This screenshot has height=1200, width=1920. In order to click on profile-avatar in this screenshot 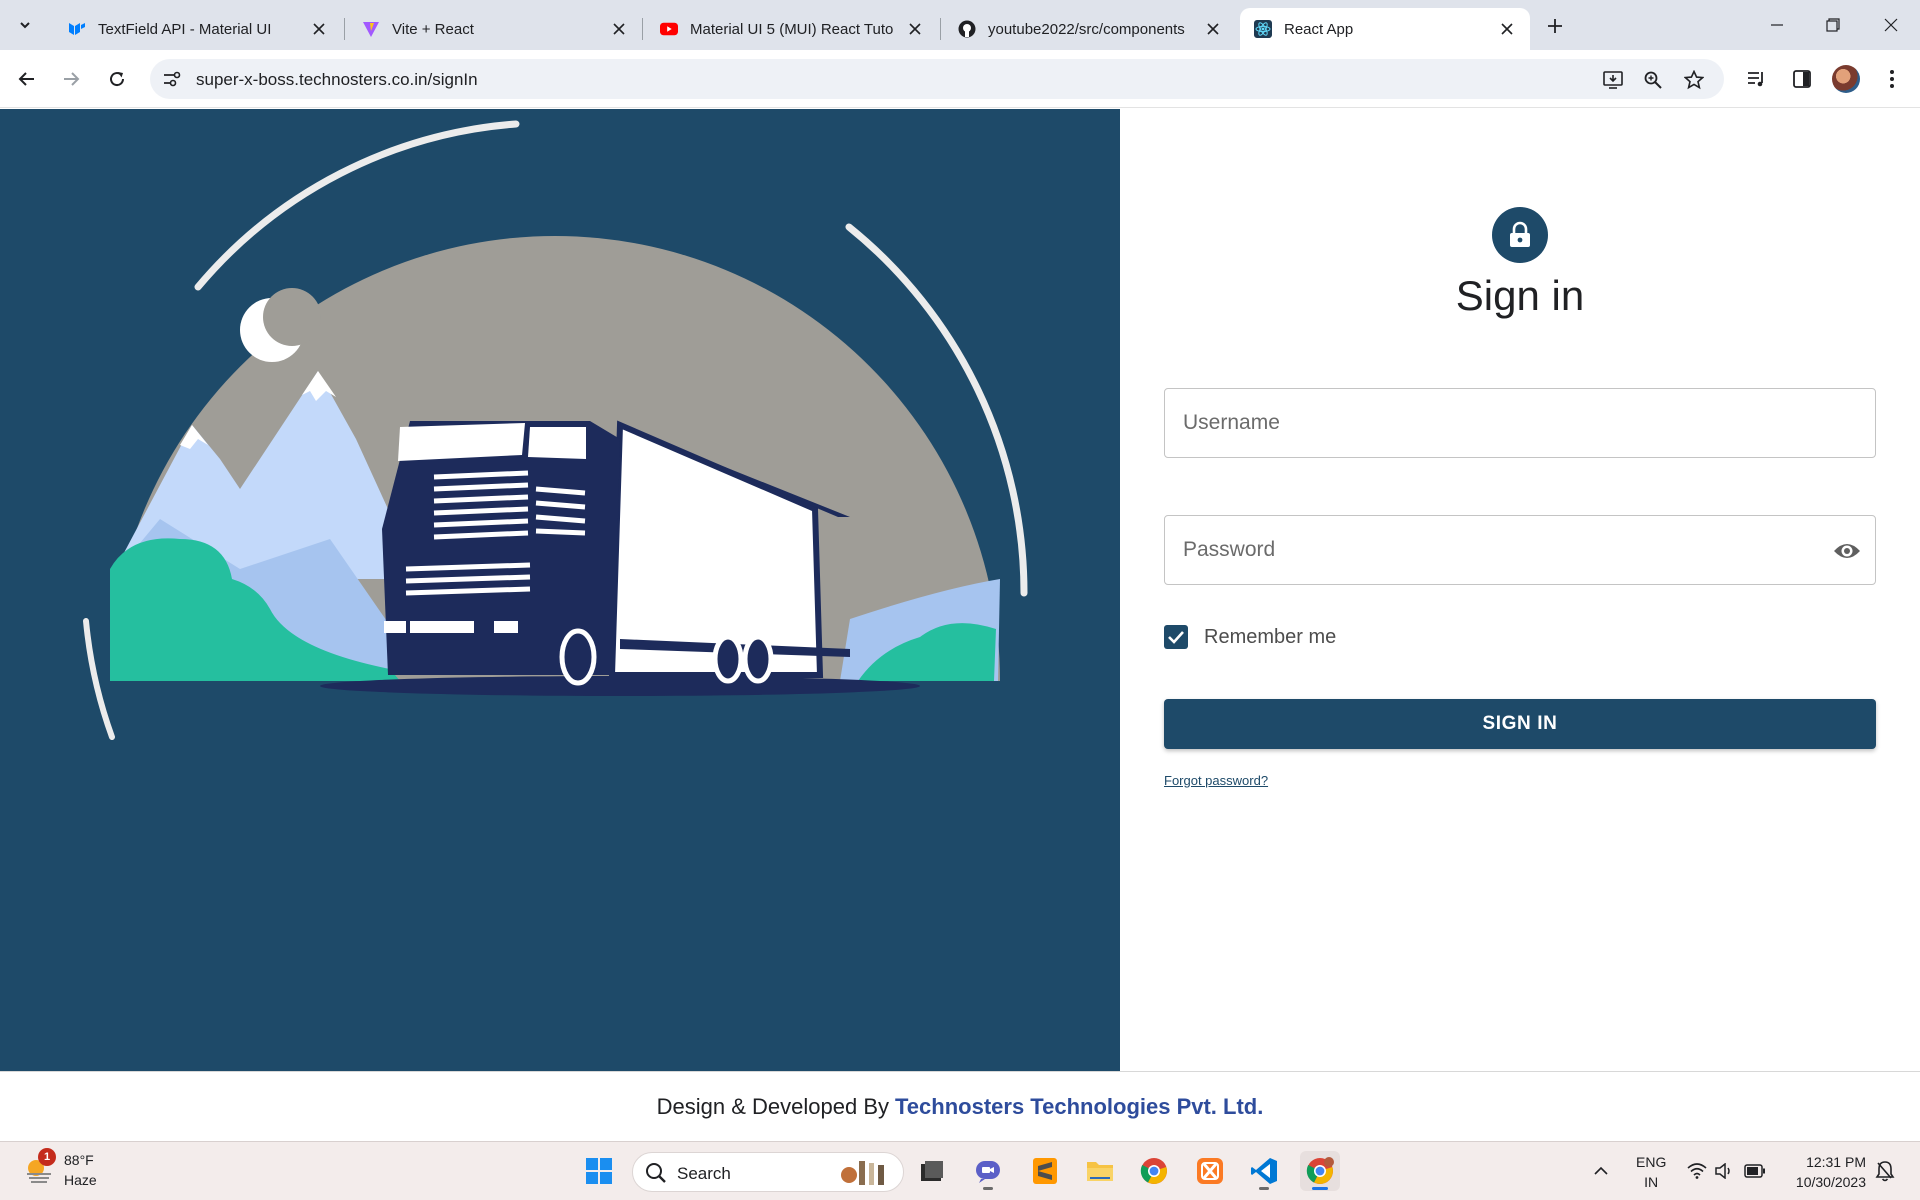, I will do `click(1846, 79)`.